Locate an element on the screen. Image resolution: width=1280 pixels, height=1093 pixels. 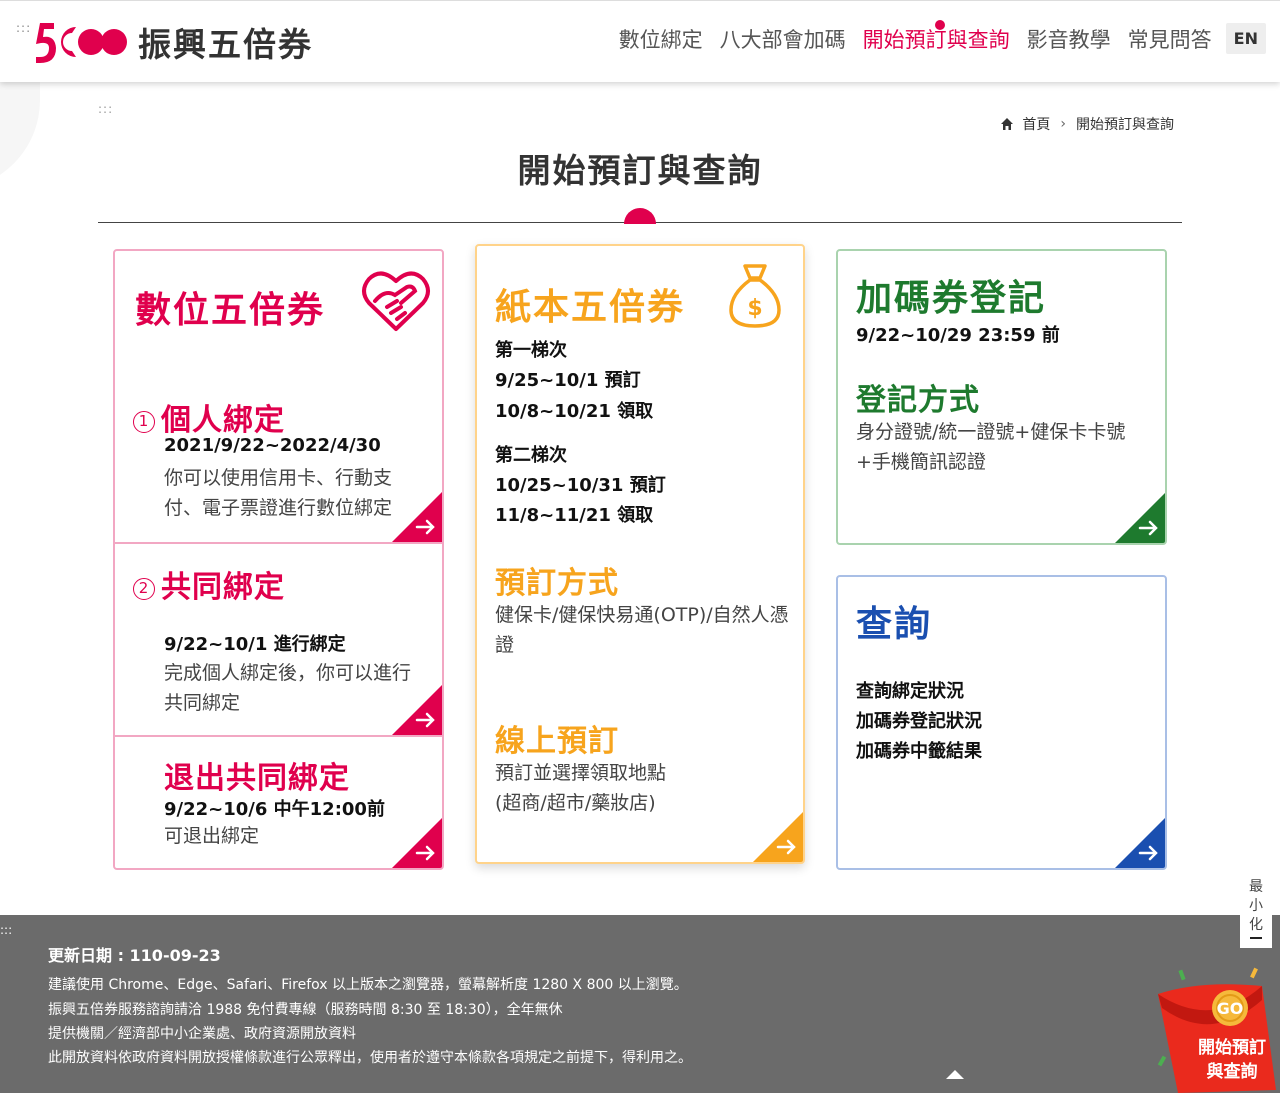
online-reserve-desc2: (超商/超市/藥妝店) is located at coordinates (575, 803).